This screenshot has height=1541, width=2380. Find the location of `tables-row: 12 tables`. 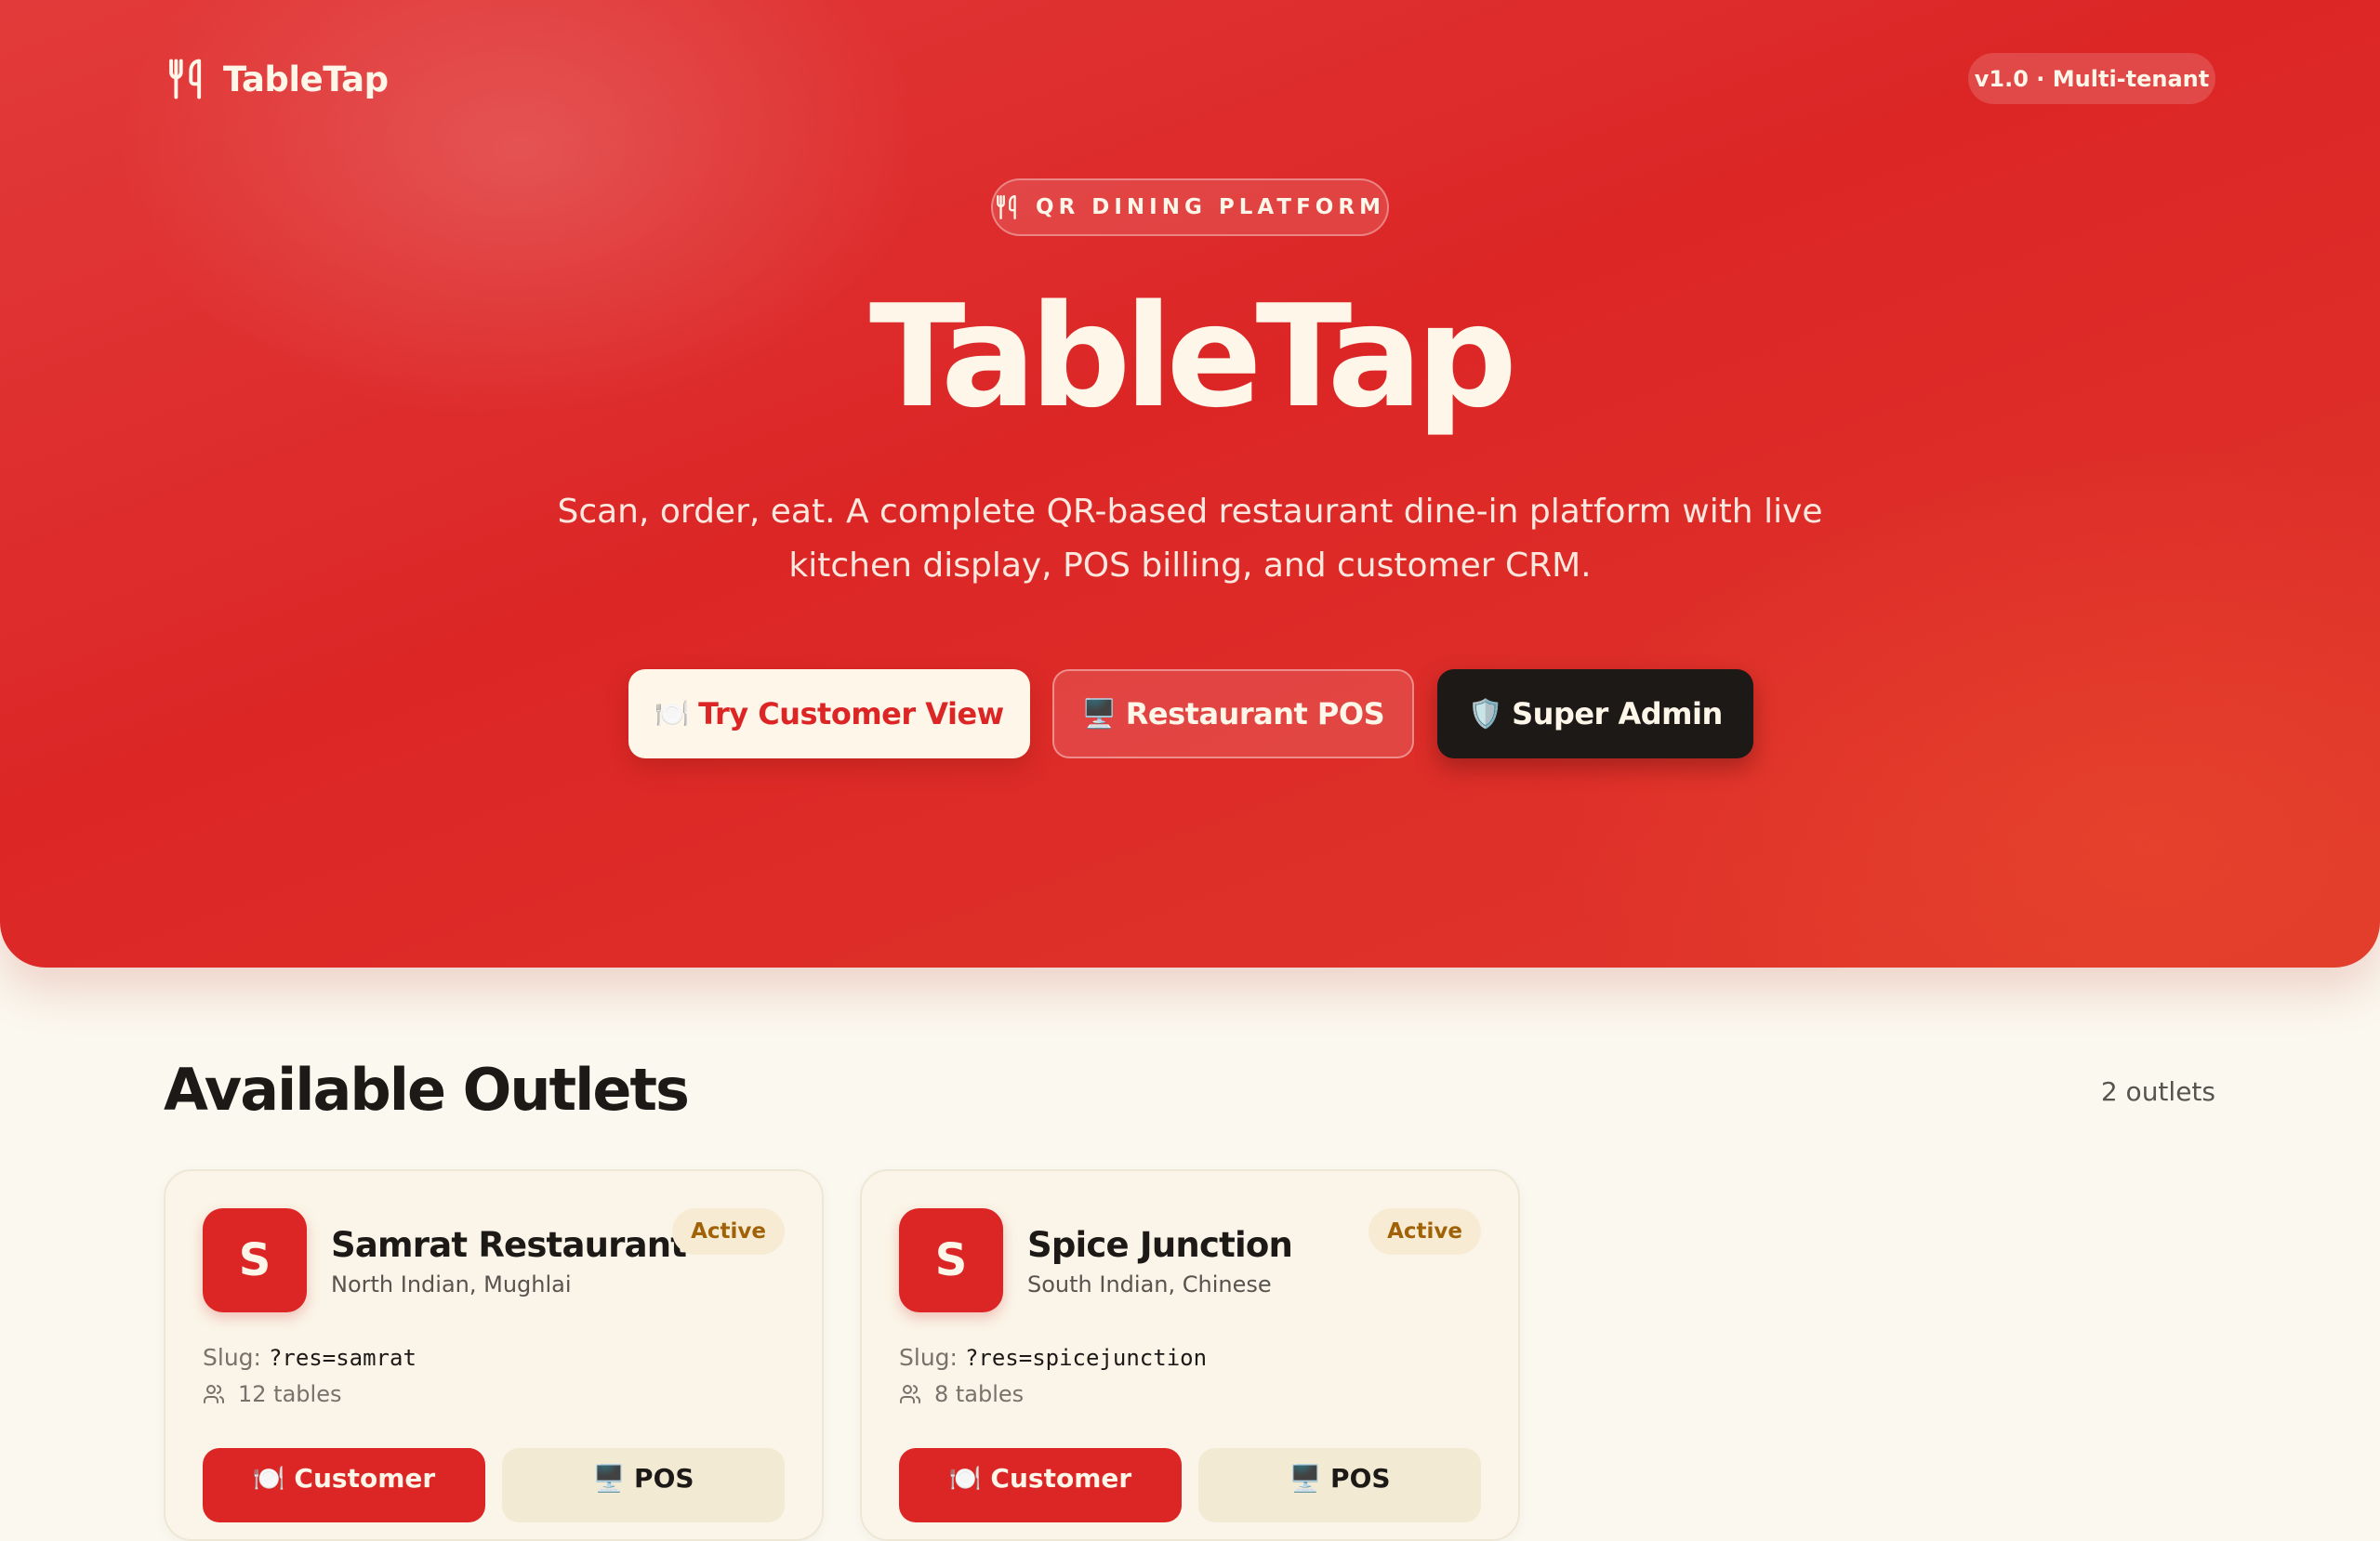

tables-row: 12 tables is located at coordinates (272, 1394).